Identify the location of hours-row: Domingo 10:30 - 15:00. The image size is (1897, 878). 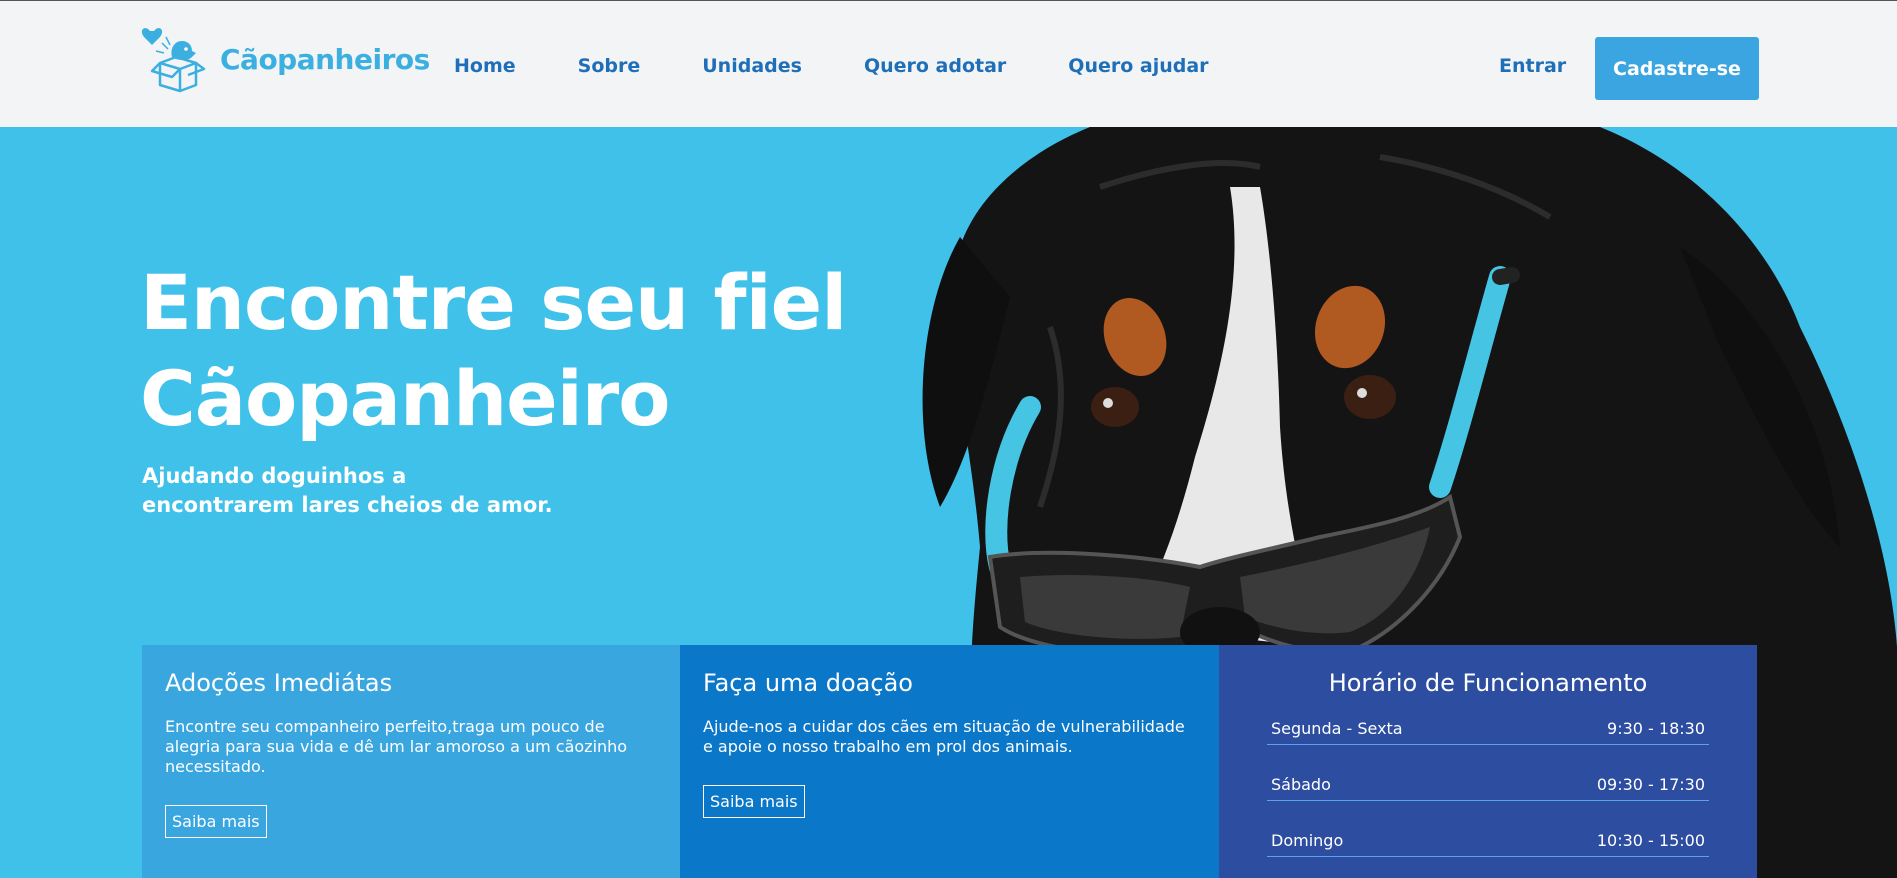
(1488, 839).